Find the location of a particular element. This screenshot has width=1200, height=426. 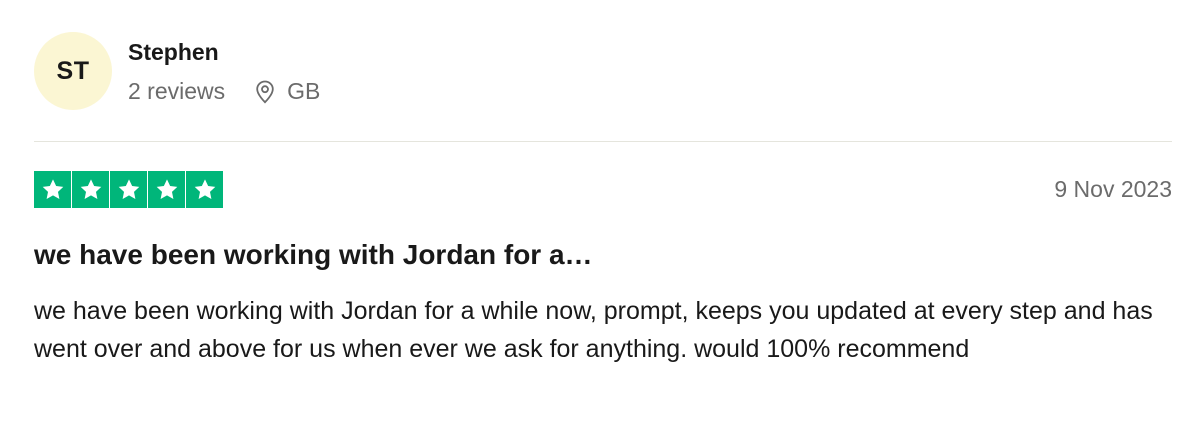

consumer-location: GB is located at coordinates (287, 91).